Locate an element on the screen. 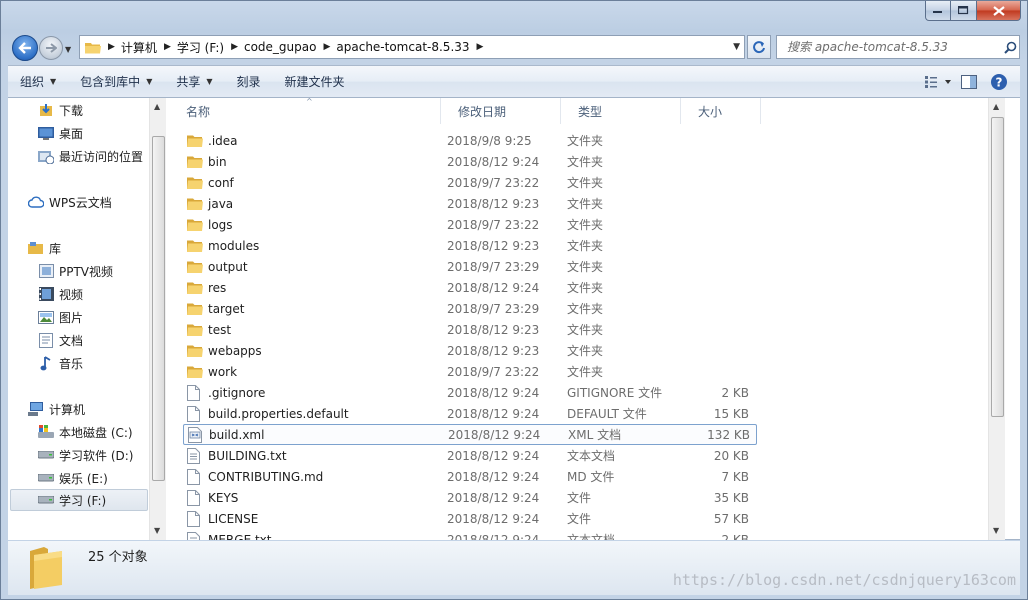 This screenshot has width=1028, height=600. file-row: bin 2018/8/12 9:24 文件夹 is located at coordinates (470, 161).